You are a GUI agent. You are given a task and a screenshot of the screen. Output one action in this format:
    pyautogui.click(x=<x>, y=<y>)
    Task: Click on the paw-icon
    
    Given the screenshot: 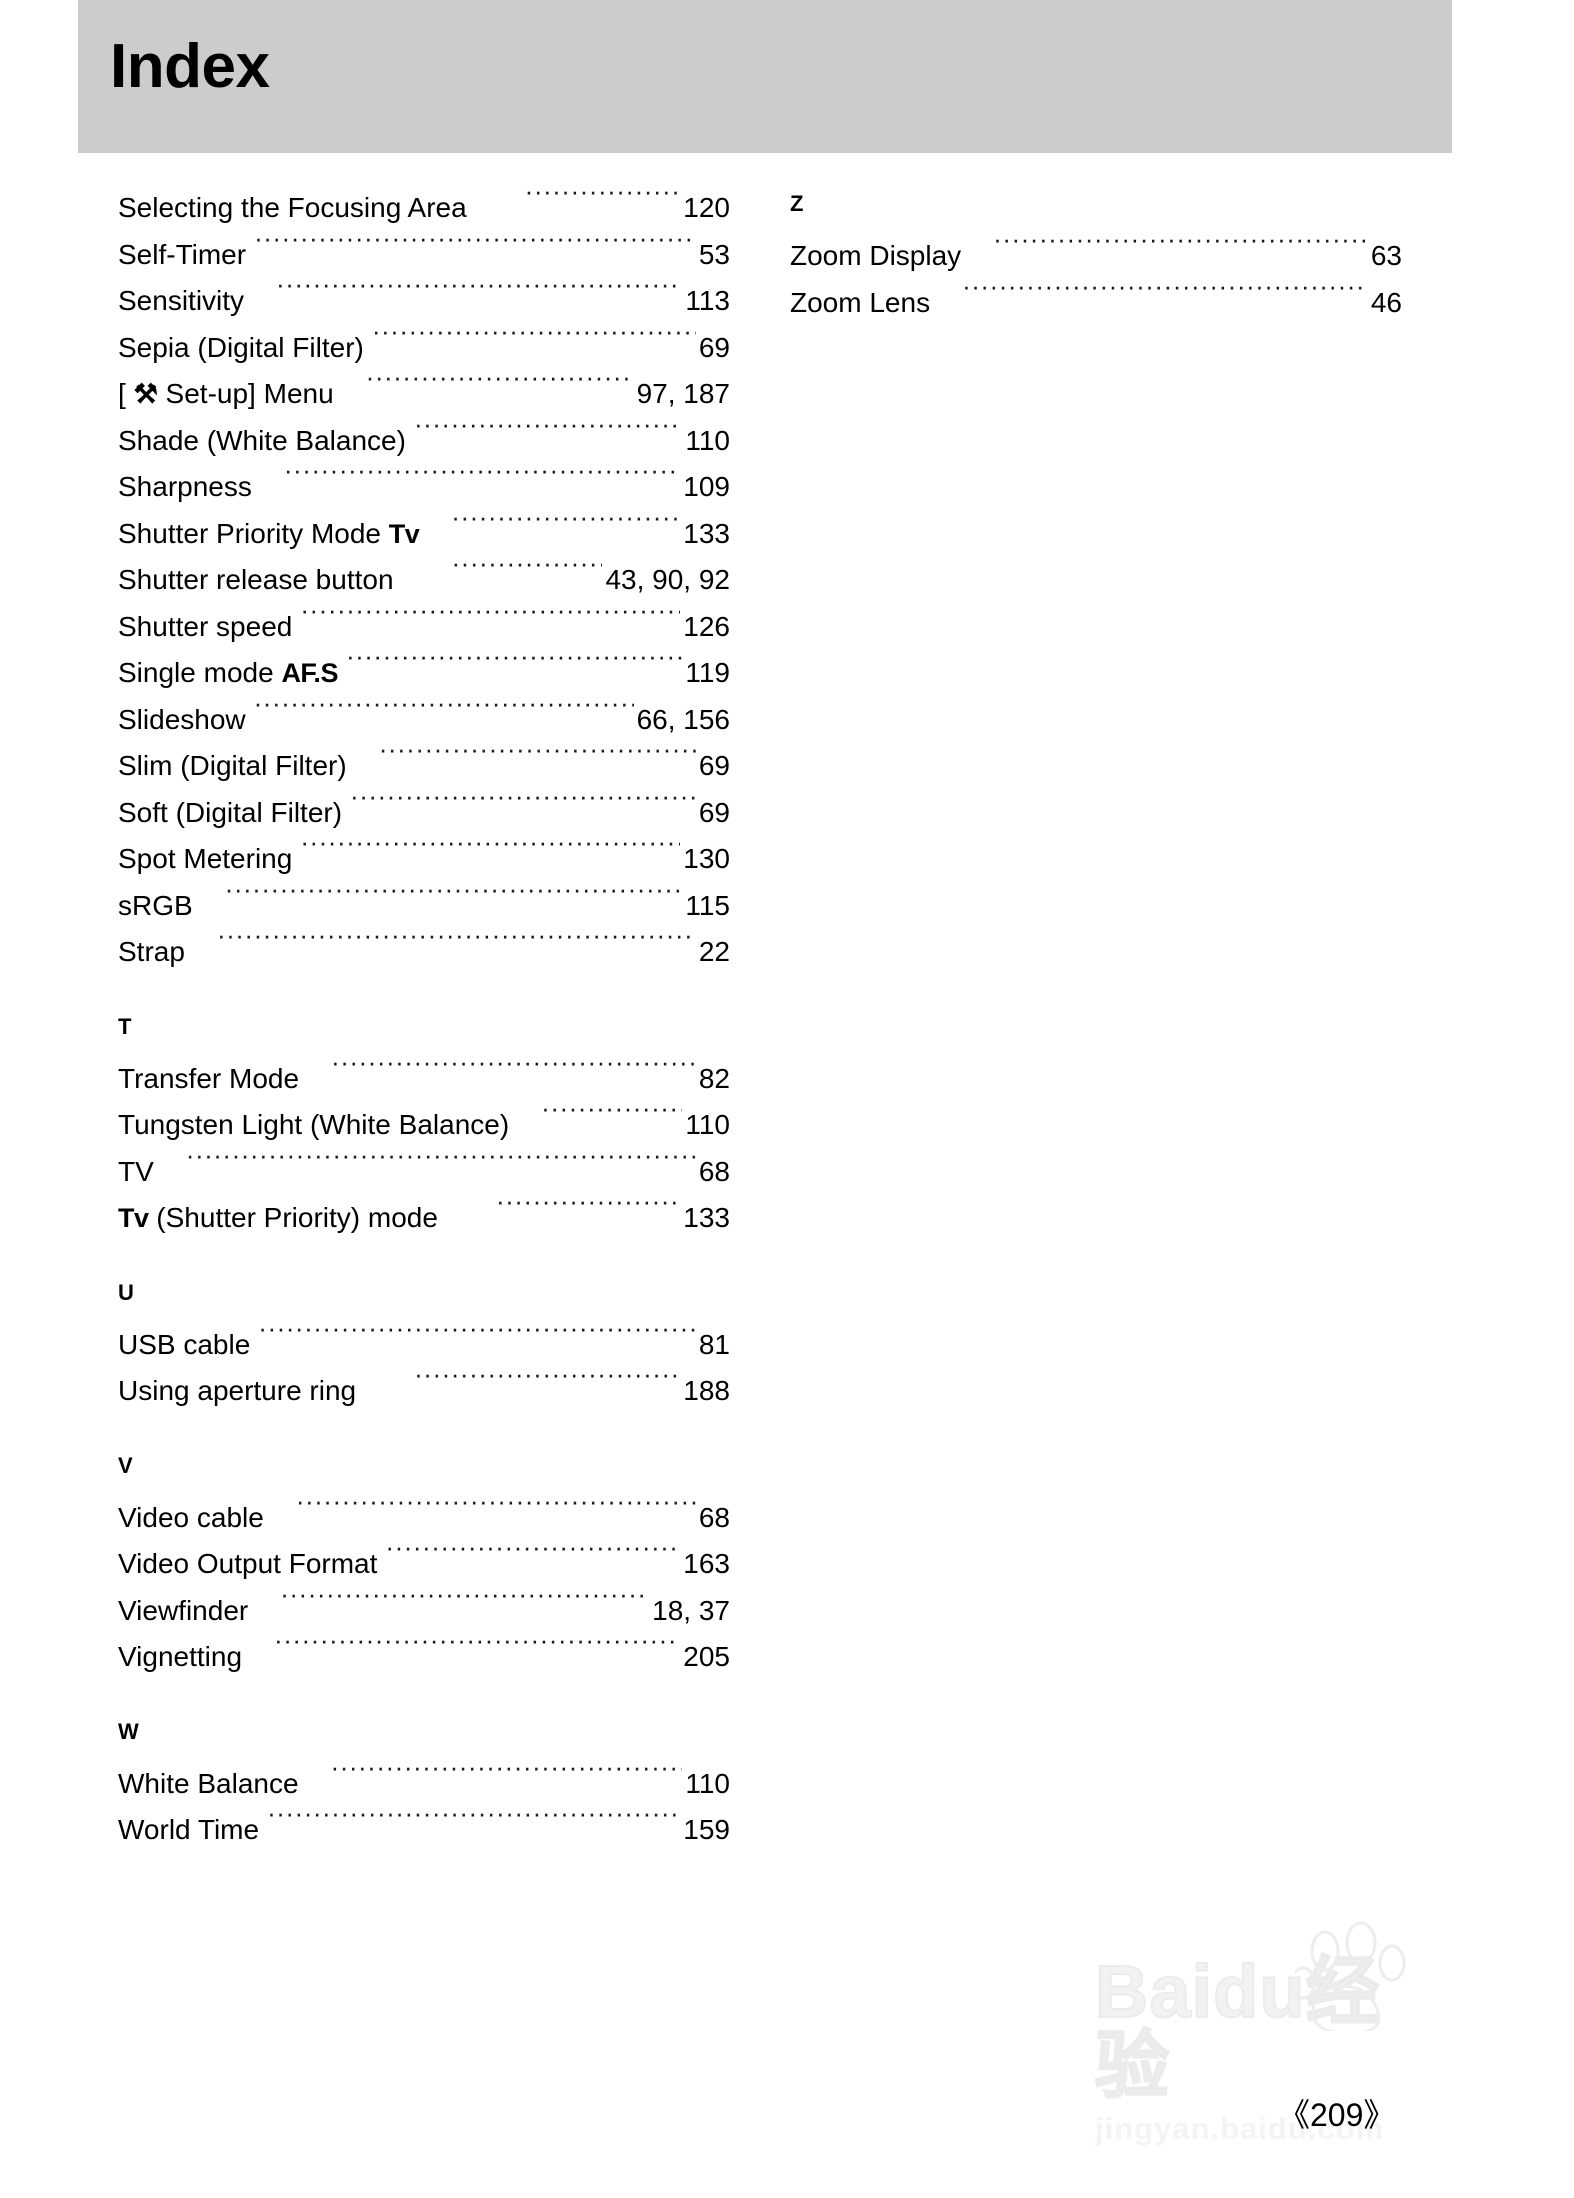 What is the action you would take?
    pyautogui.click(x=1350, y=1976)
    